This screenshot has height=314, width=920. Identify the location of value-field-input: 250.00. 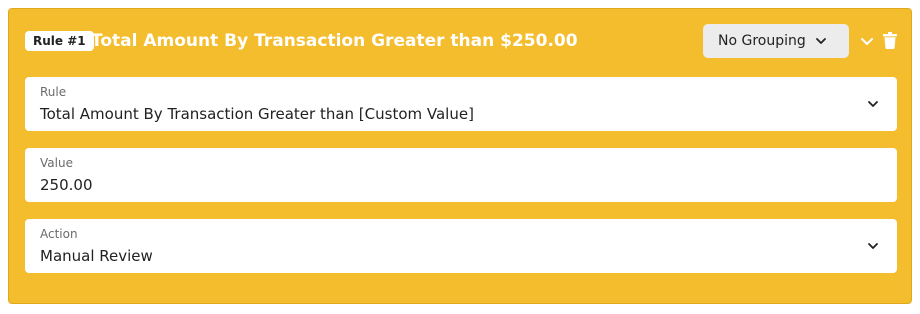
(66, 185).